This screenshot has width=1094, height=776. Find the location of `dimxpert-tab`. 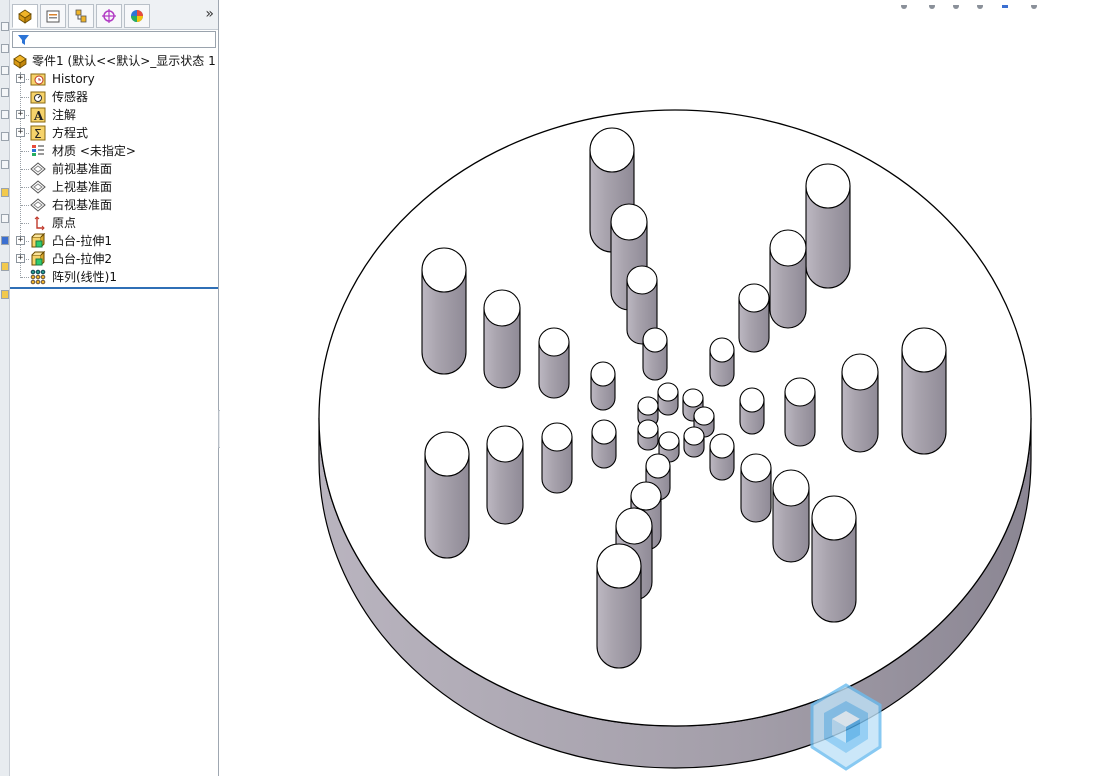

dimxpert-tab is located at coordinates (109, 16).